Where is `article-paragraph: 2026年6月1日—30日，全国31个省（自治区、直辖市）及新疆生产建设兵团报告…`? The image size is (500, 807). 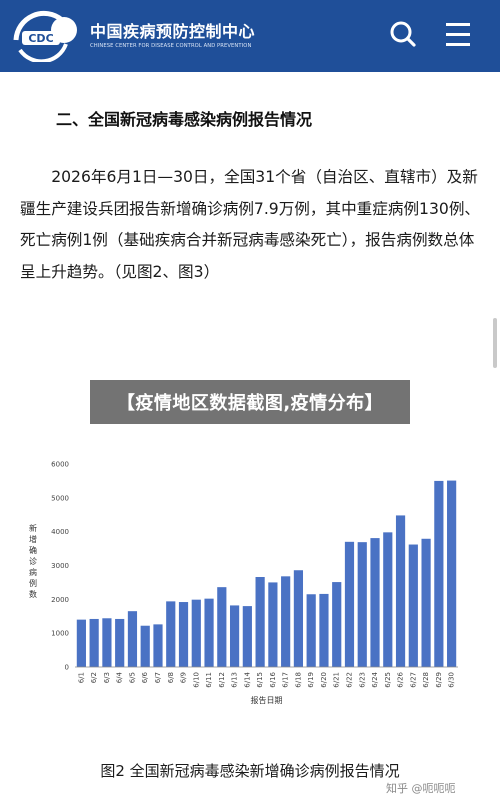 article-paragraph: 2026年6月1日—30日，全国31个省（自治区、直辖市）及新疆生产建设兵团报告… is located at coordinates (250, 224).